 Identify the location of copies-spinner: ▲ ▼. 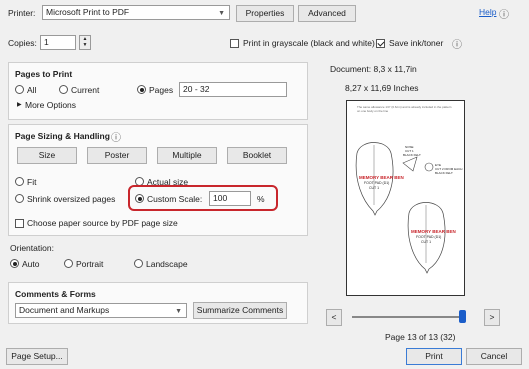
(85, 42).